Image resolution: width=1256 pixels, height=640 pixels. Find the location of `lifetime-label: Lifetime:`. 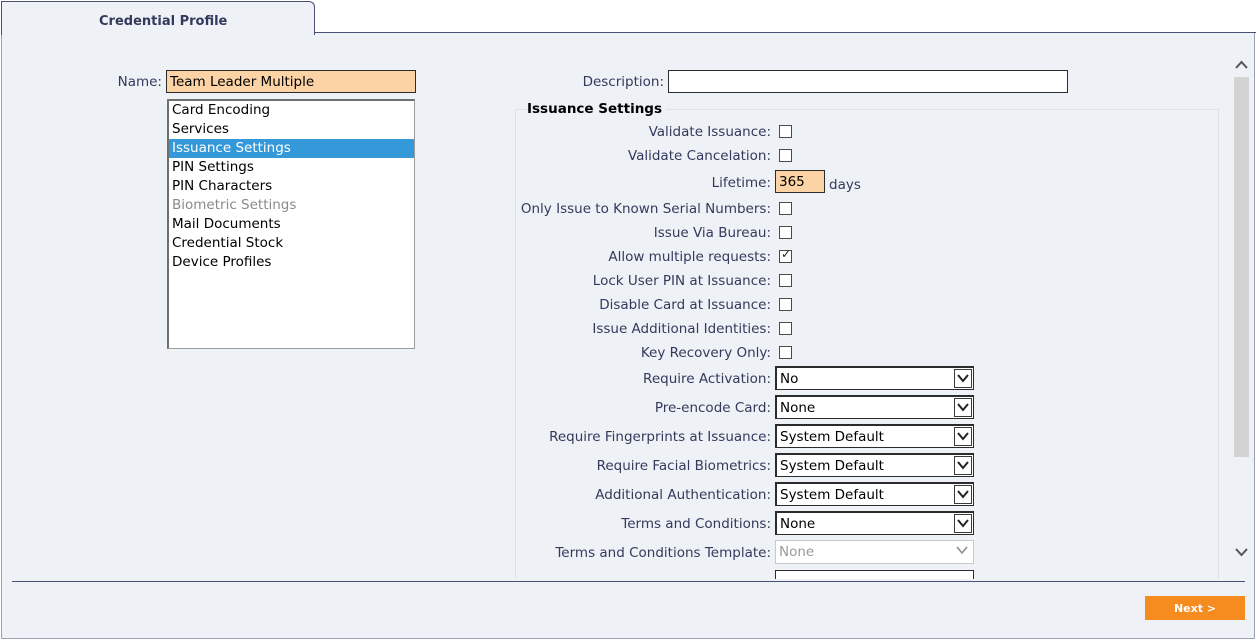

lifetime-label: Lifetime: is located at coordinates (741, 183).